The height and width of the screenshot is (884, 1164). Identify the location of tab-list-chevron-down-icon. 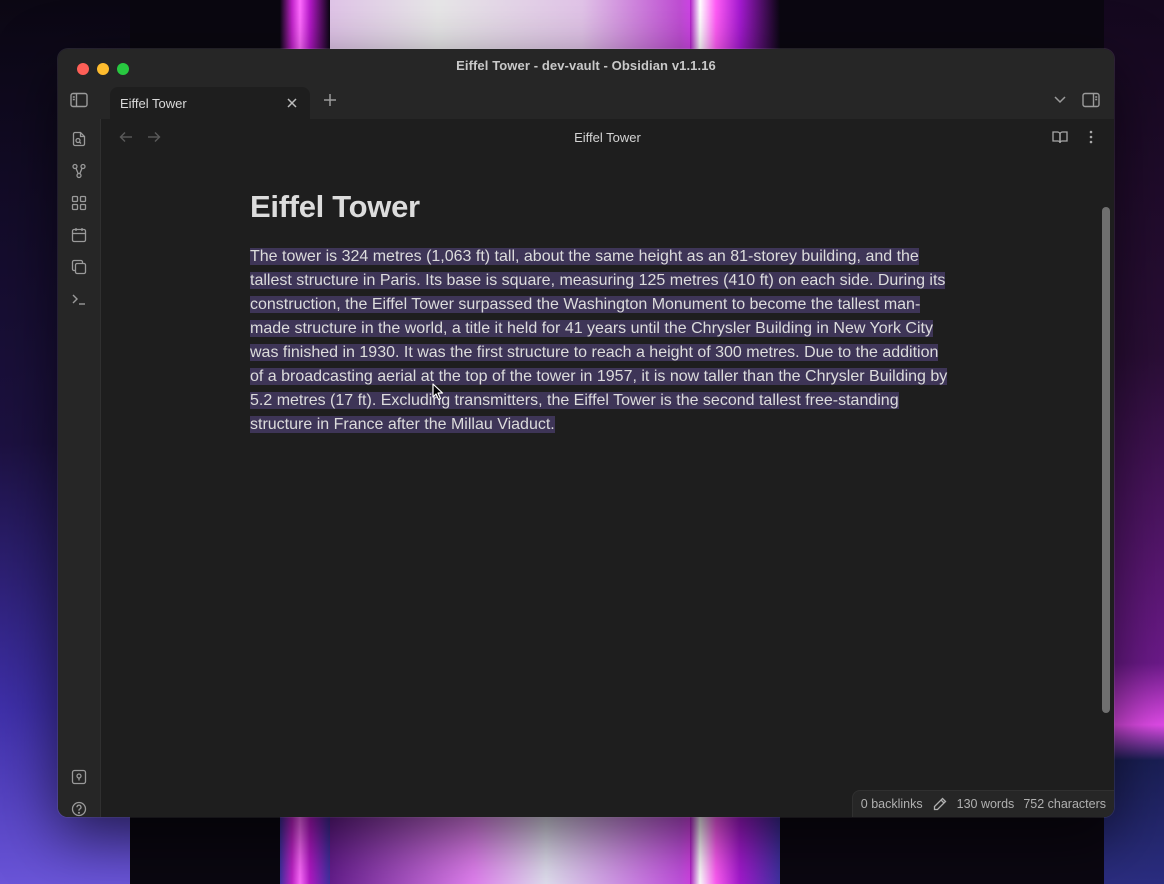
(1060, 100).